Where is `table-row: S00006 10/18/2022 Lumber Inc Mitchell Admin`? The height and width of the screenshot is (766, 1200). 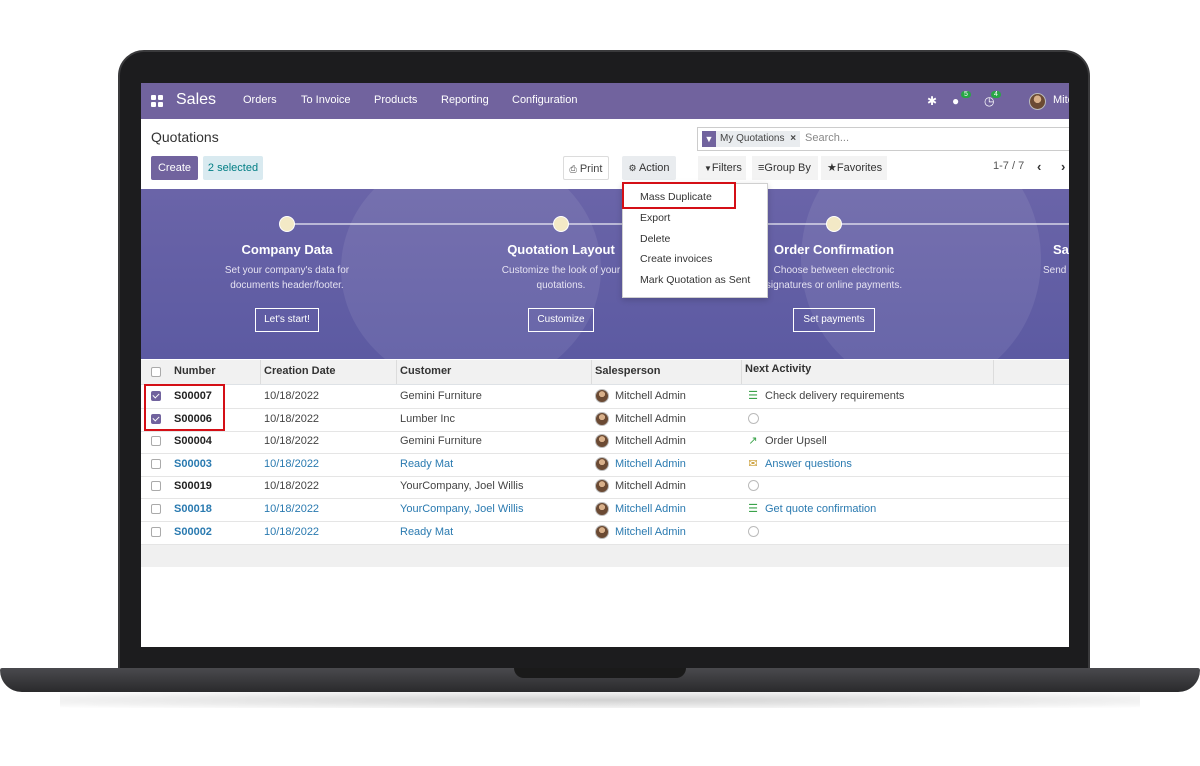 table-row: S00006 10/18/2022 Lumber Inc Mitchell Admin is located at coordinates (605, 420).